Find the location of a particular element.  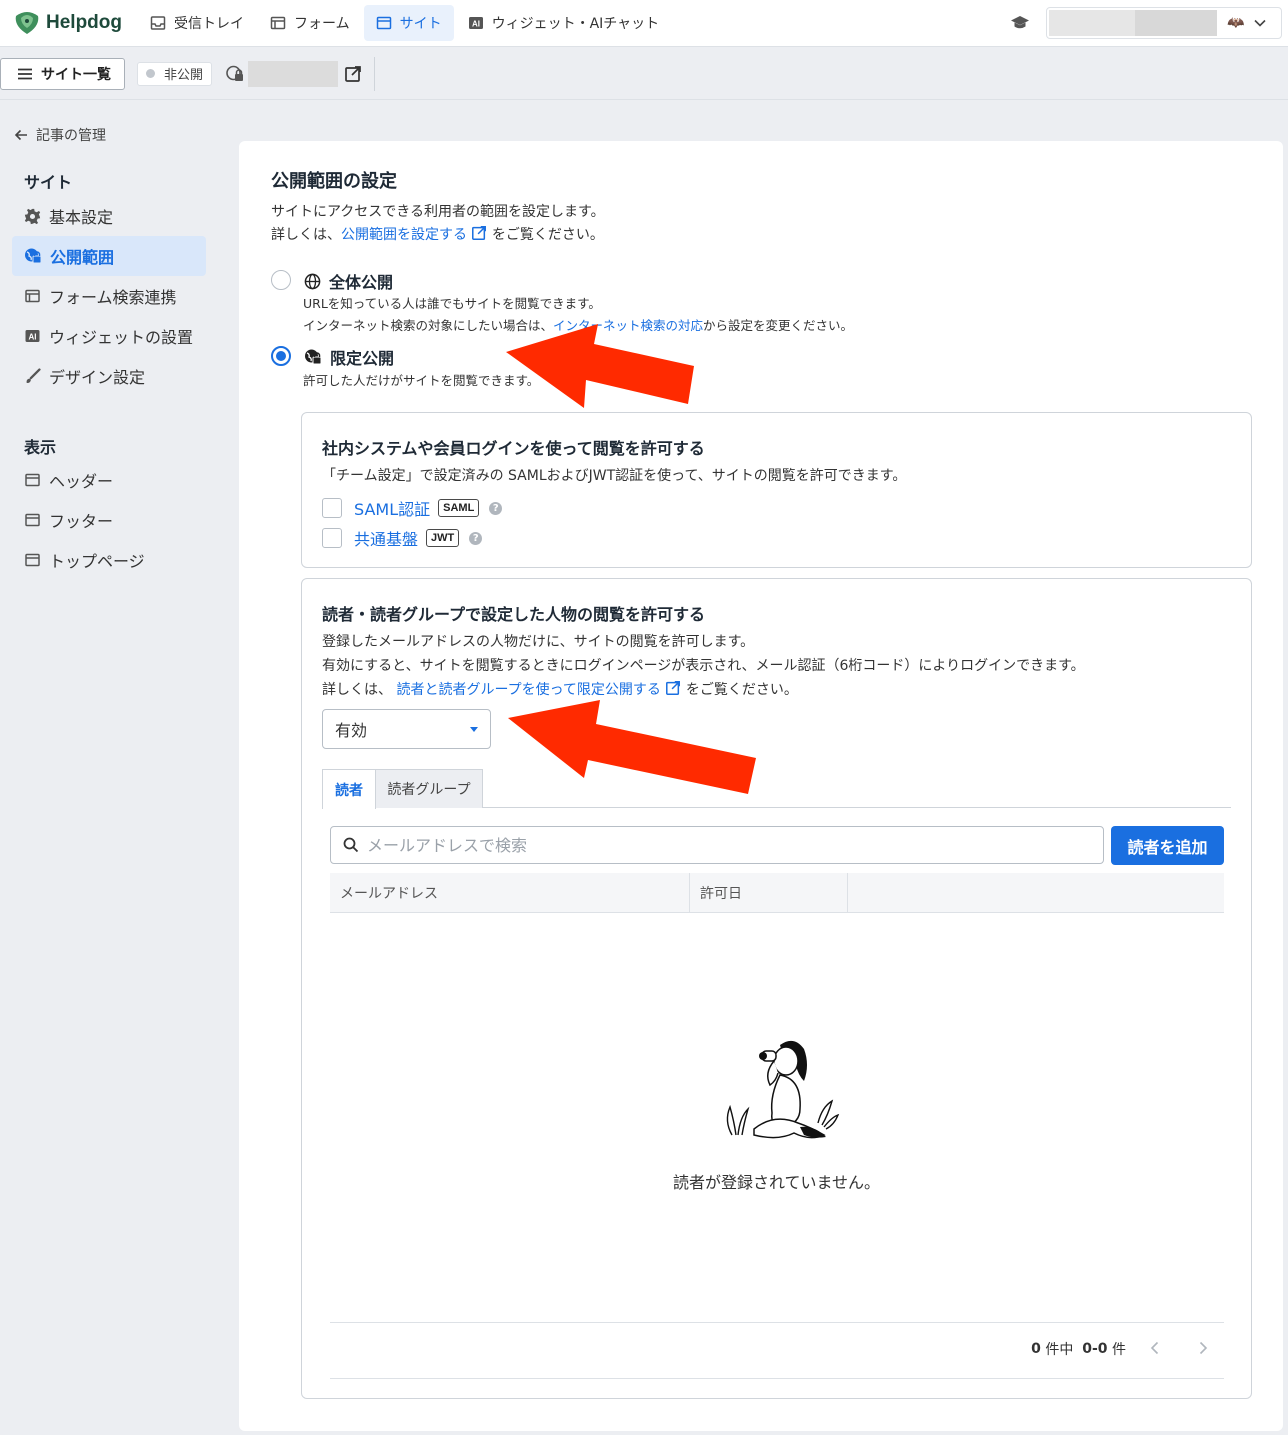

empty-state-text: 読者が登録されていません。 is located at coordinates (776, 1182).